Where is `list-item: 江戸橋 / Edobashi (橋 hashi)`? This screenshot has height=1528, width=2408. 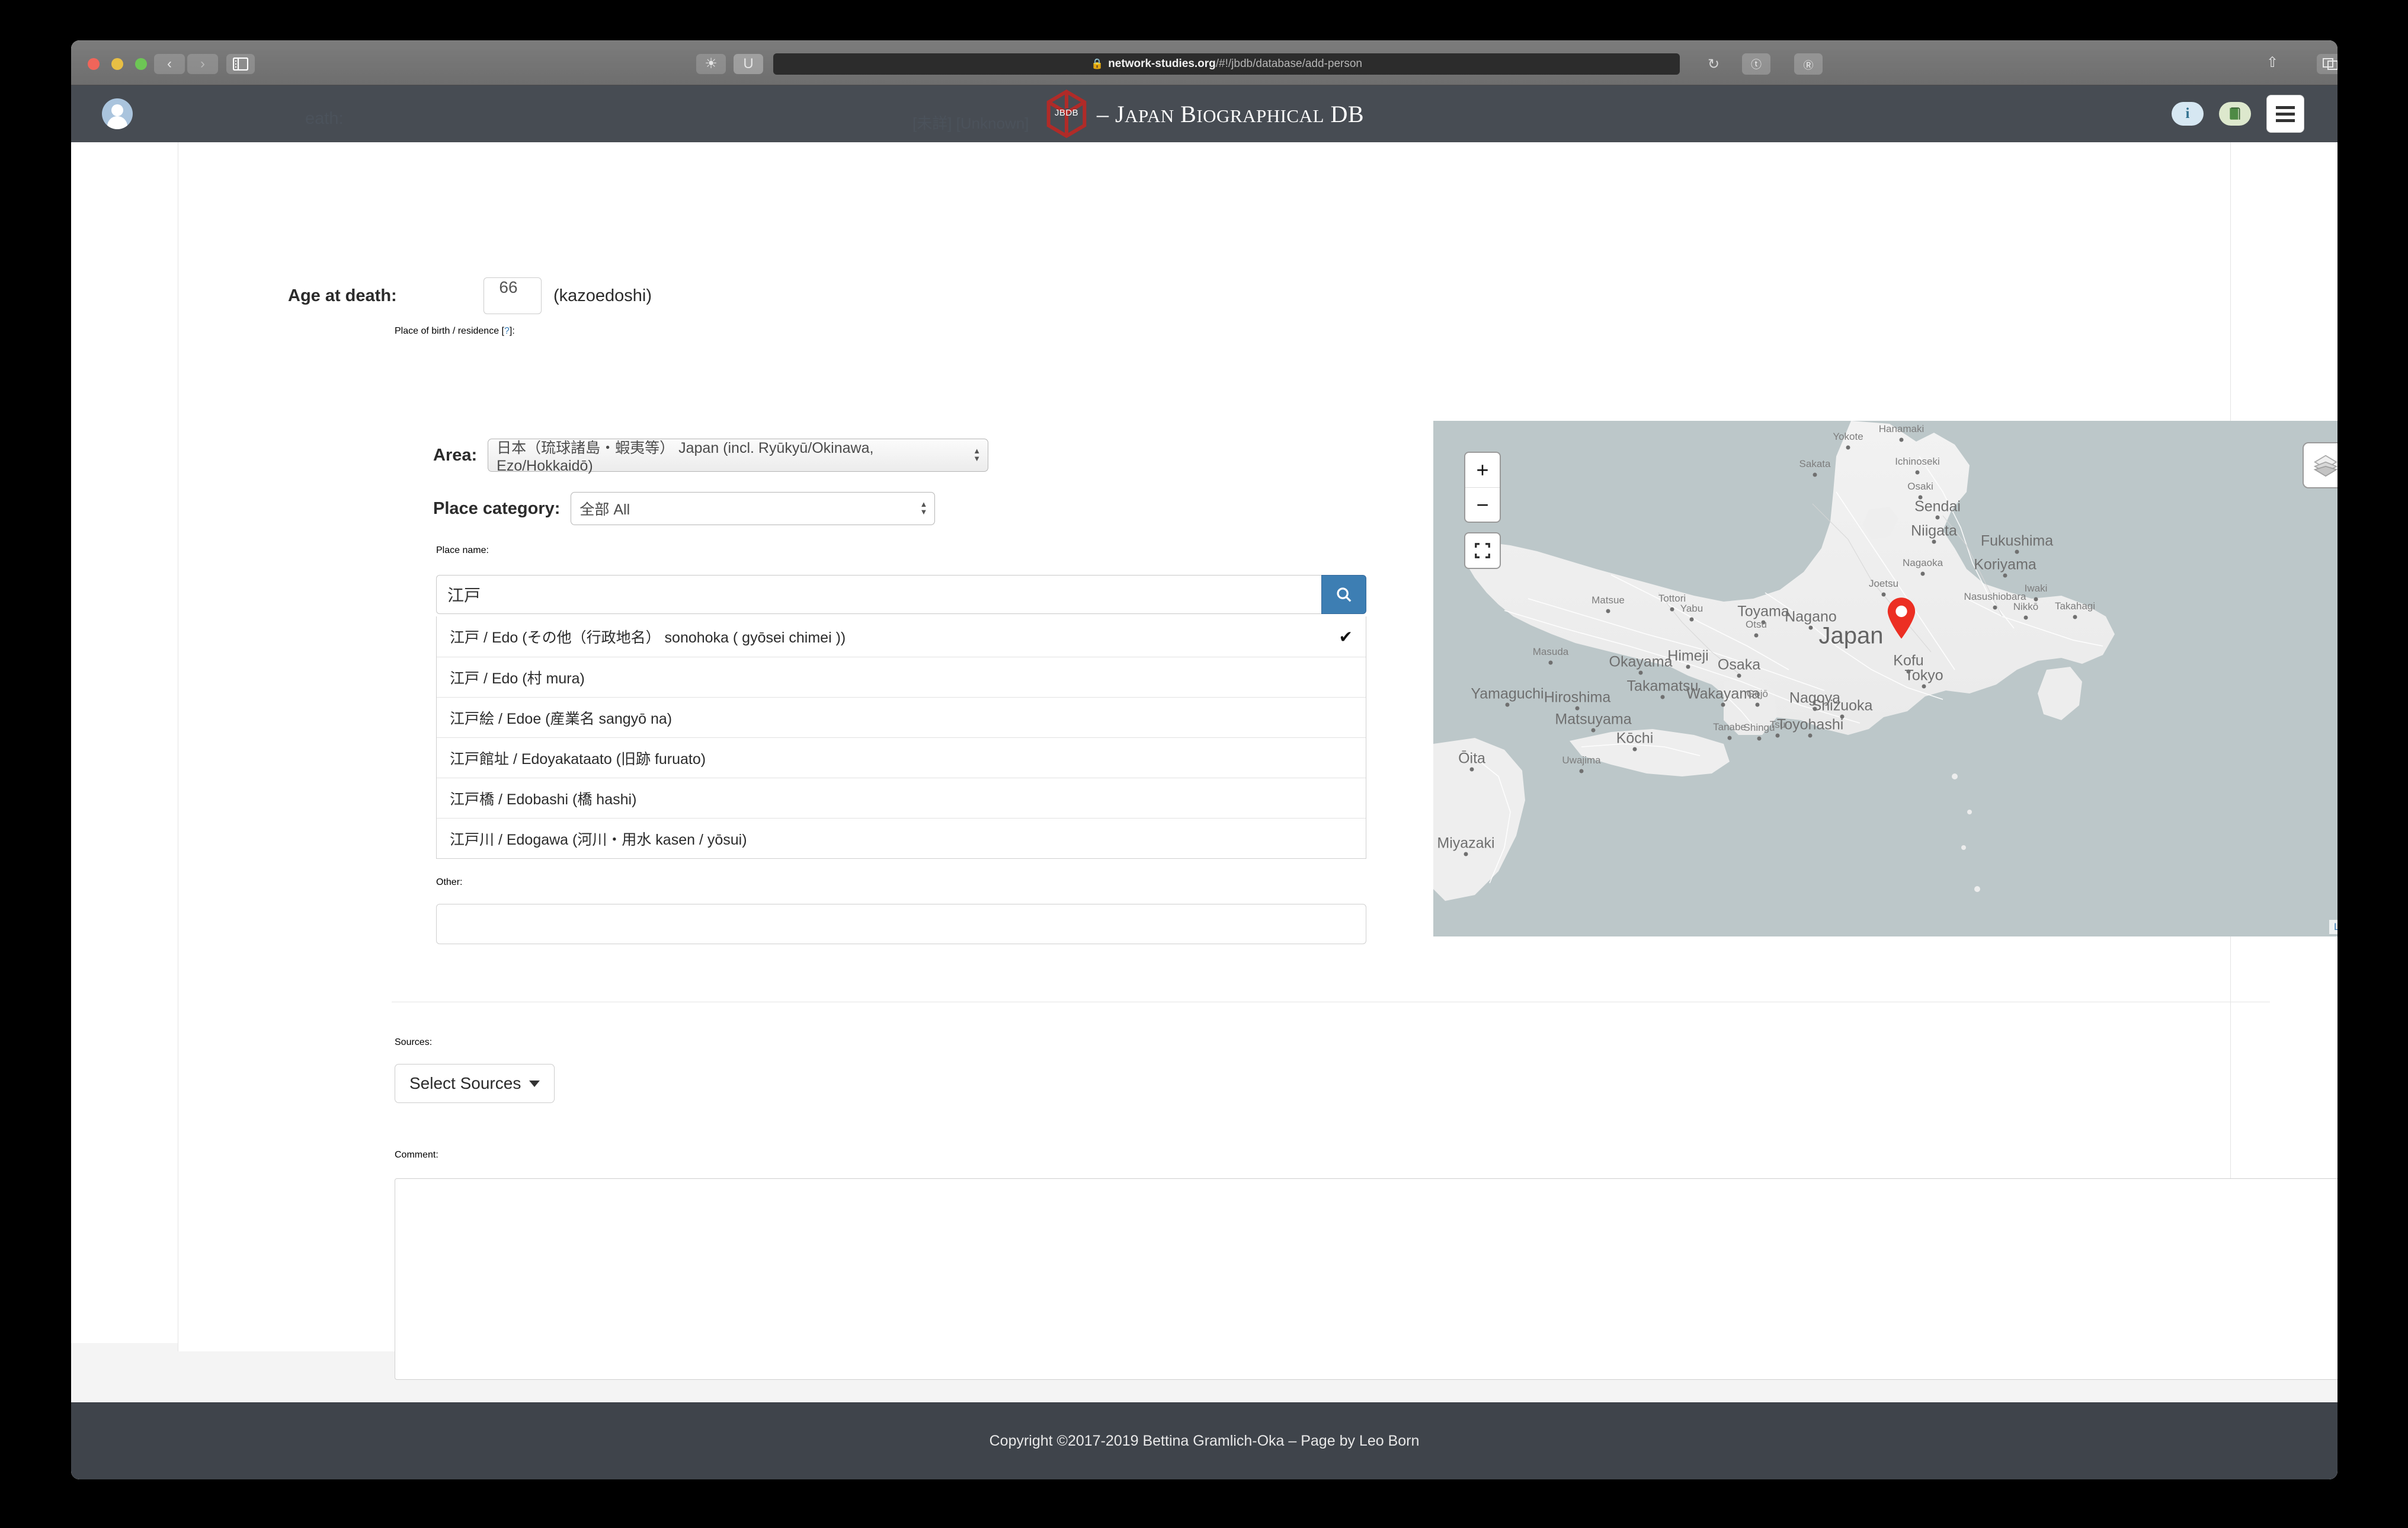
list-item: 江戸橋 / Edobashi (橋 hashi) is located at coordinates (901, 798).